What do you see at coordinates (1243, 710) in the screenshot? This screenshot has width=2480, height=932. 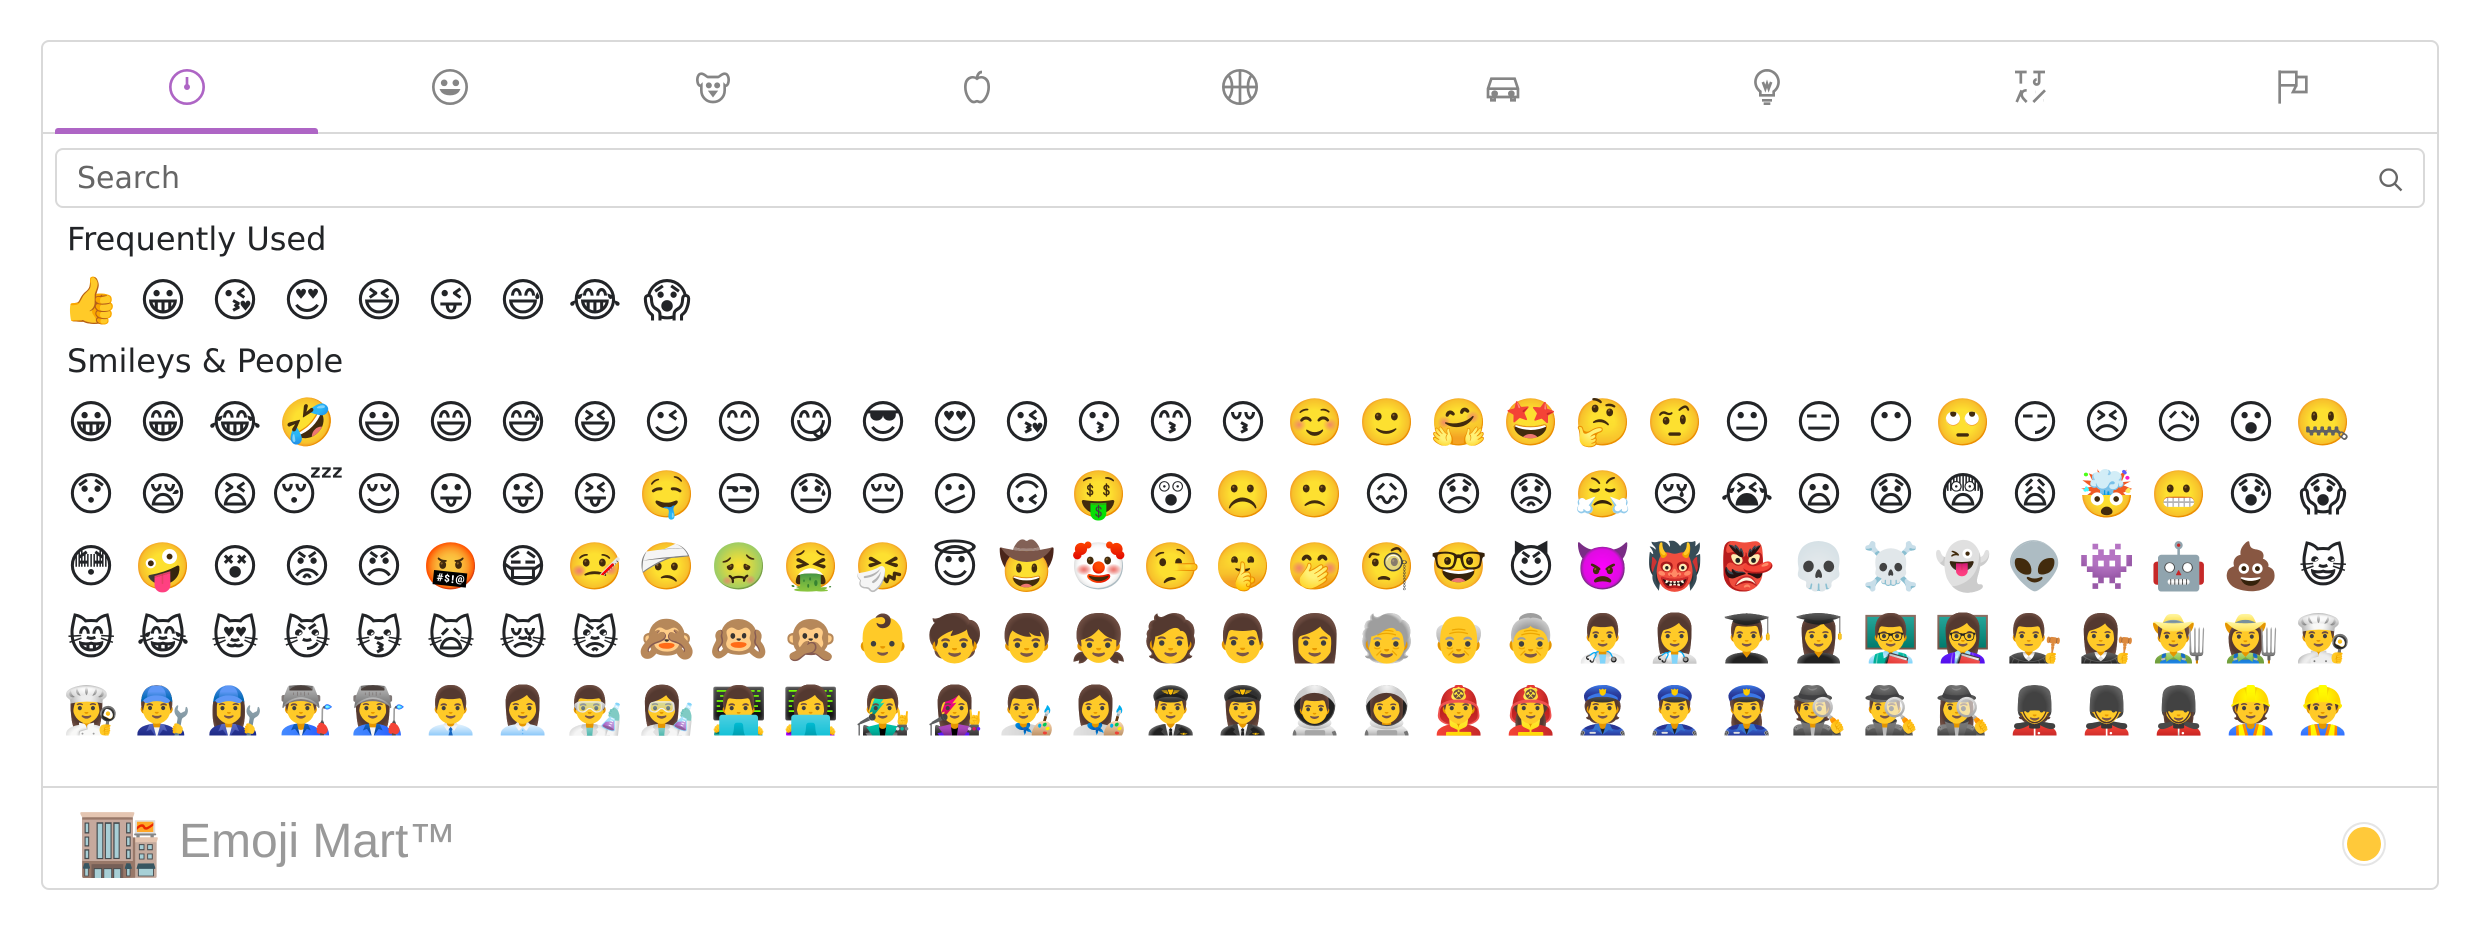 I see `emoji-button: 👩‍✈️` at bounding box center [1243, 710].